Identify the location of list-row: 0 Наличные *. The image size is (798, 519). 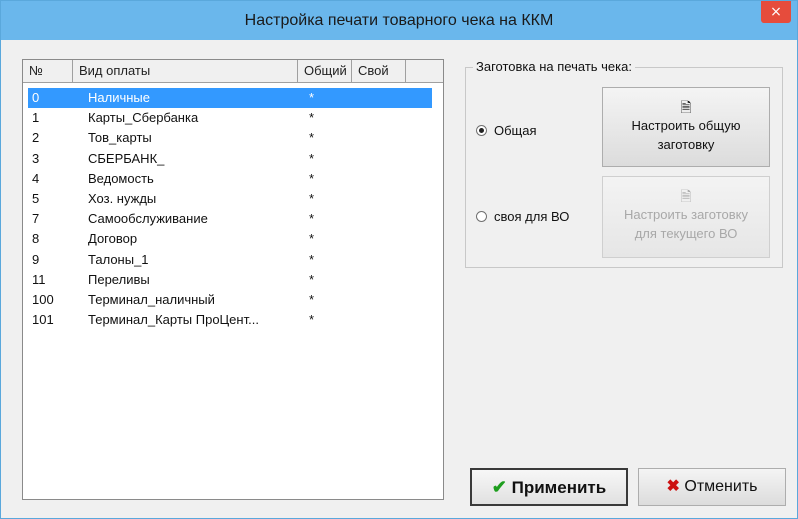
(230, 98).